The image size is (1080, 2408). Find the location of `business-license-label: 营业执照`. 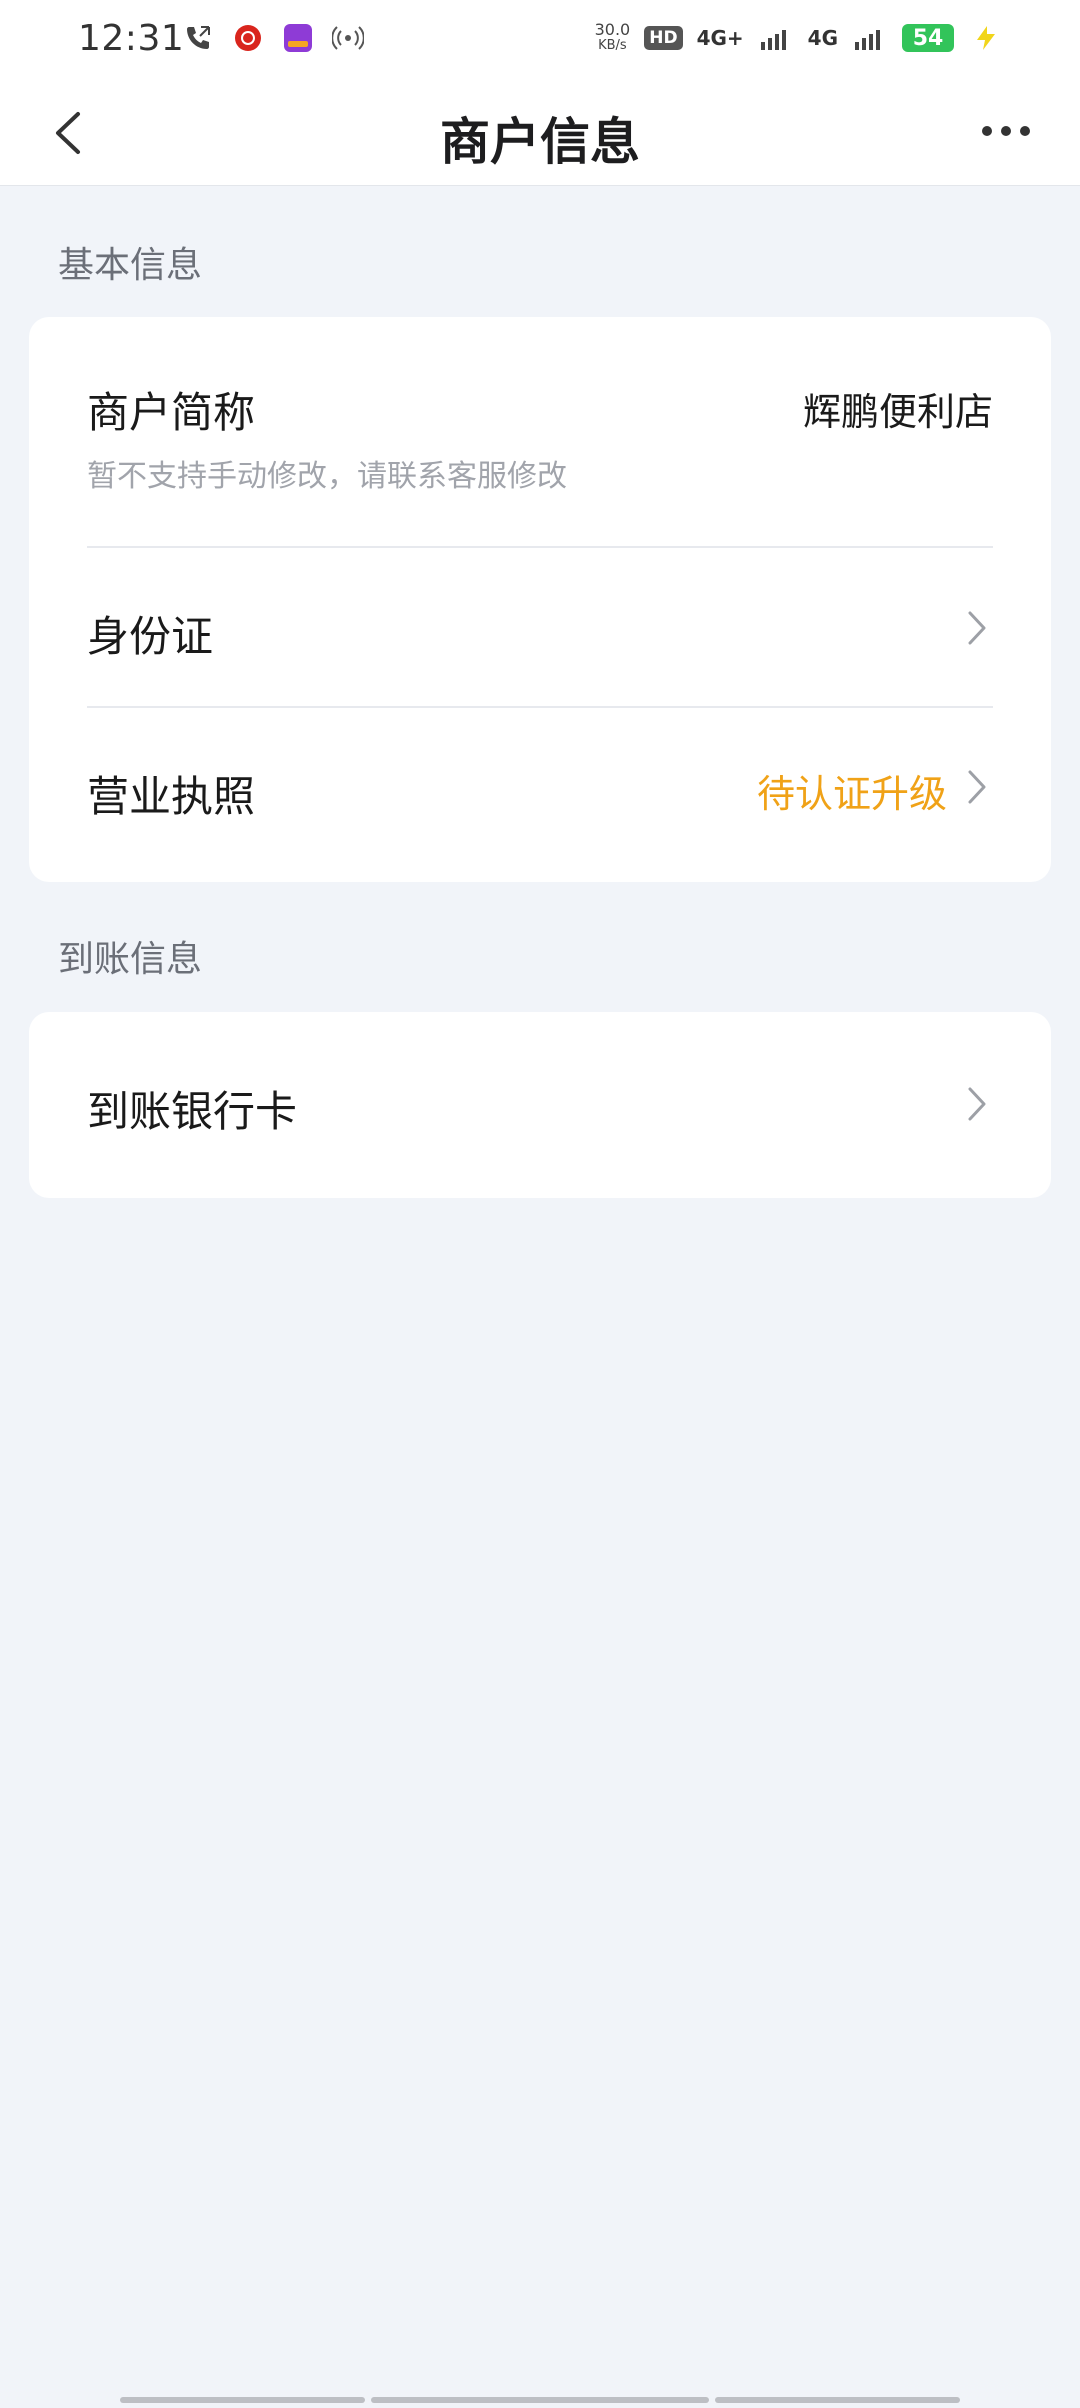

business-license-label: 营业执照 is located at coordinates (171, 796).